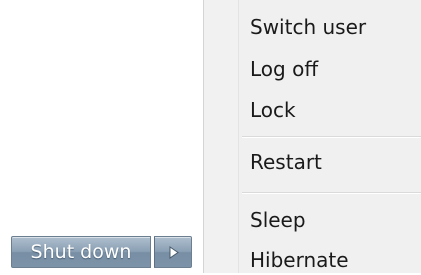 This screenshot has height=275, width=421. Describe the element at coordinates (278, 220) in the screenshot. I see `menu-item-sleep: Sleep` at that location.